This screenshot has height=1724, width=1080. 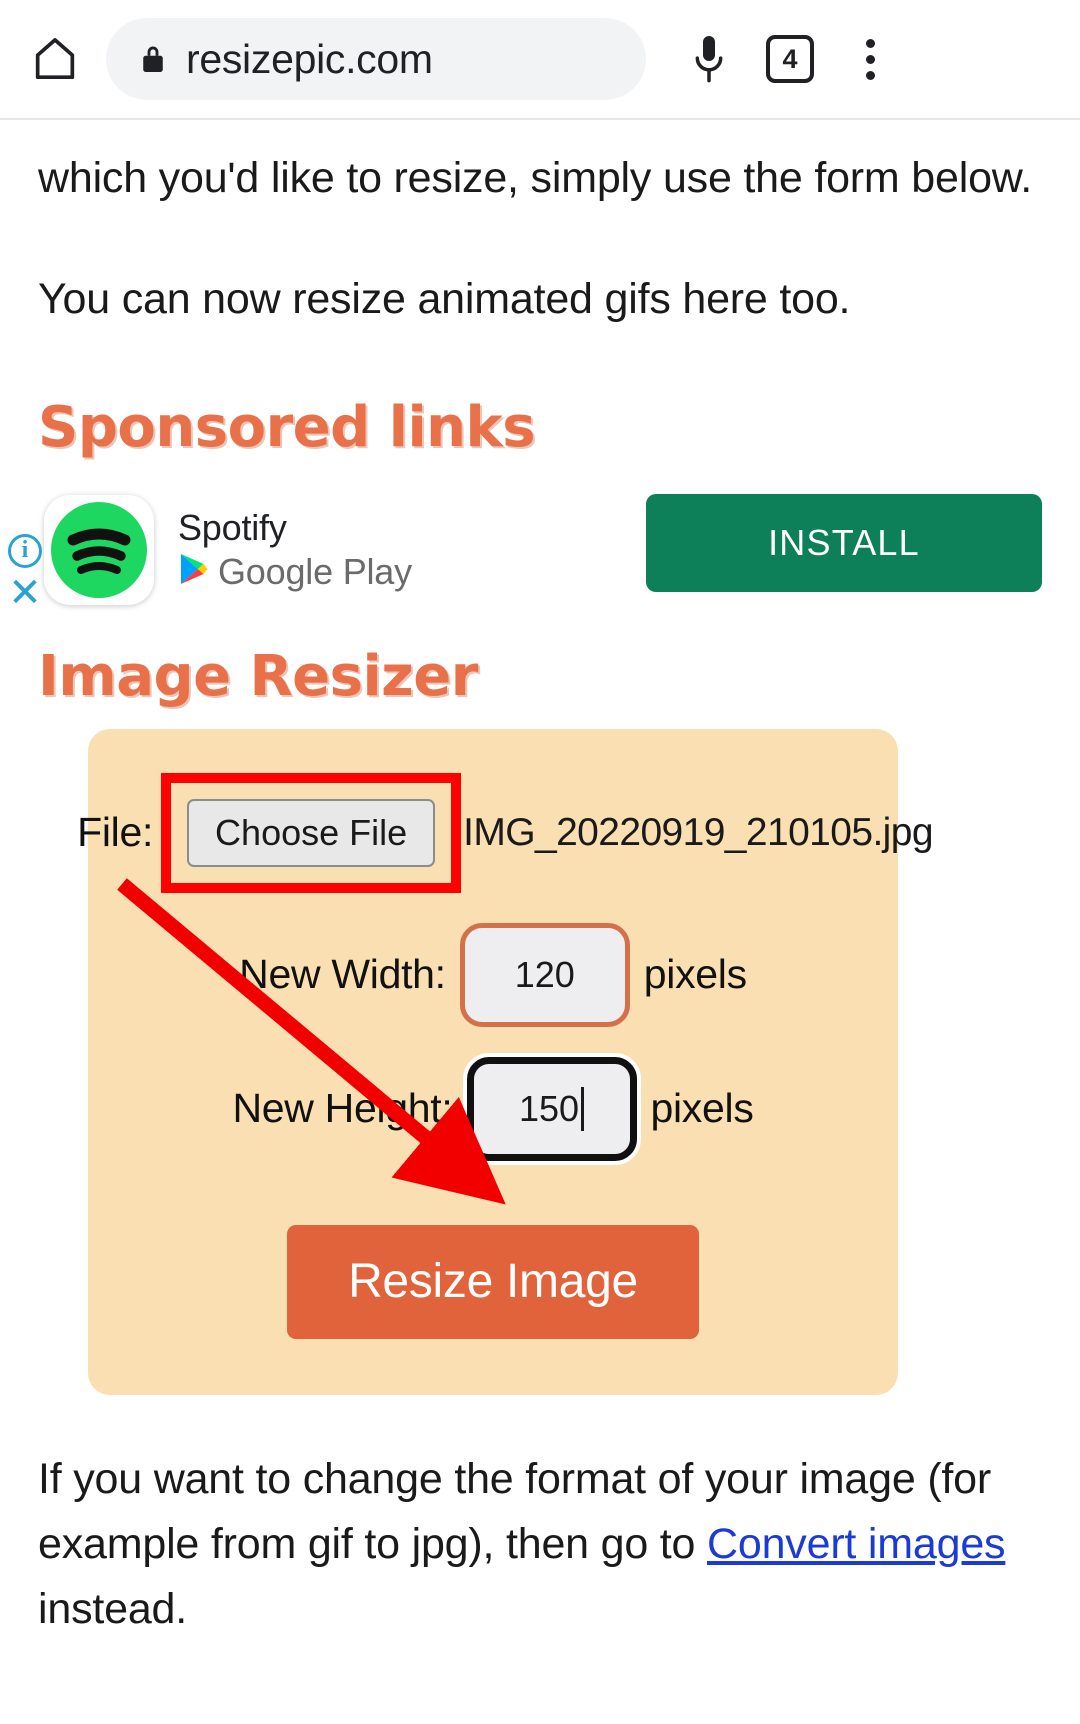 What do you see at coordinates (525, 550) in the screenshot?
I see `sponsored-ad: i ✕ Spotify Google Play INSTALL` at bounding box center [525, 550].